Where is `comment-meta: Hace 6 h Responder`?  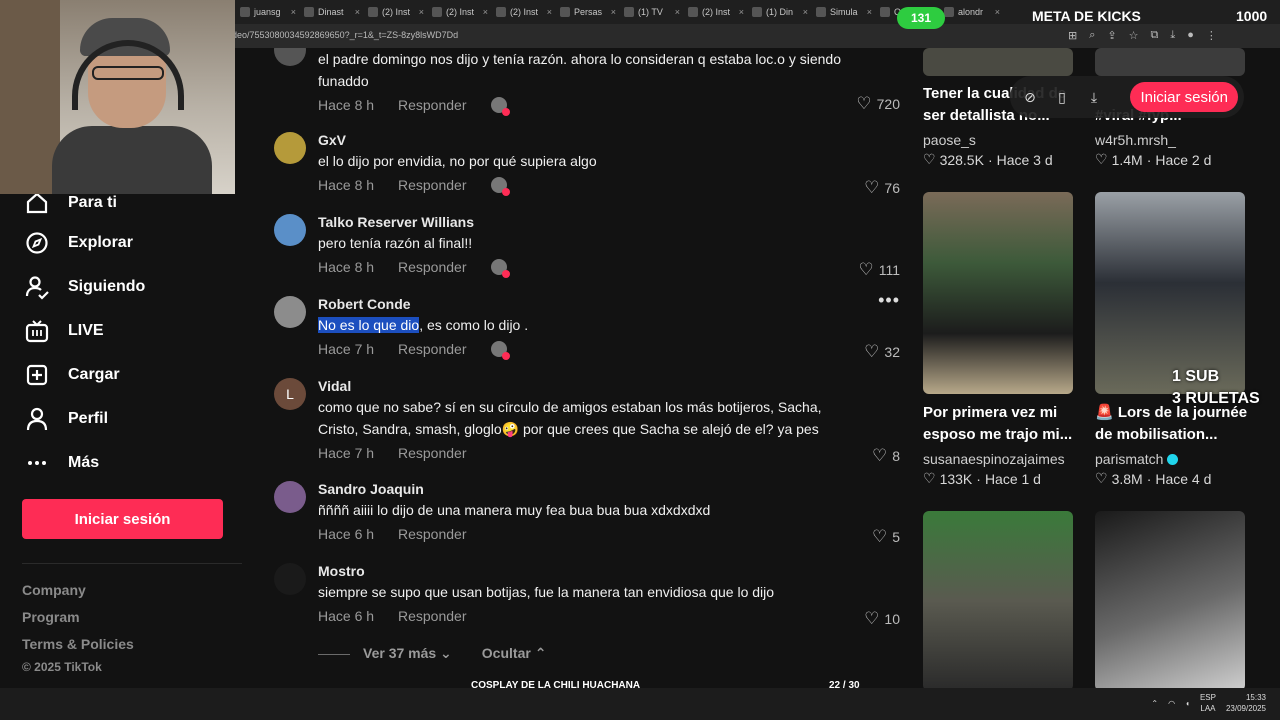 comment-meta: Hace 6 h Responder is located at coordinates (611, 616).